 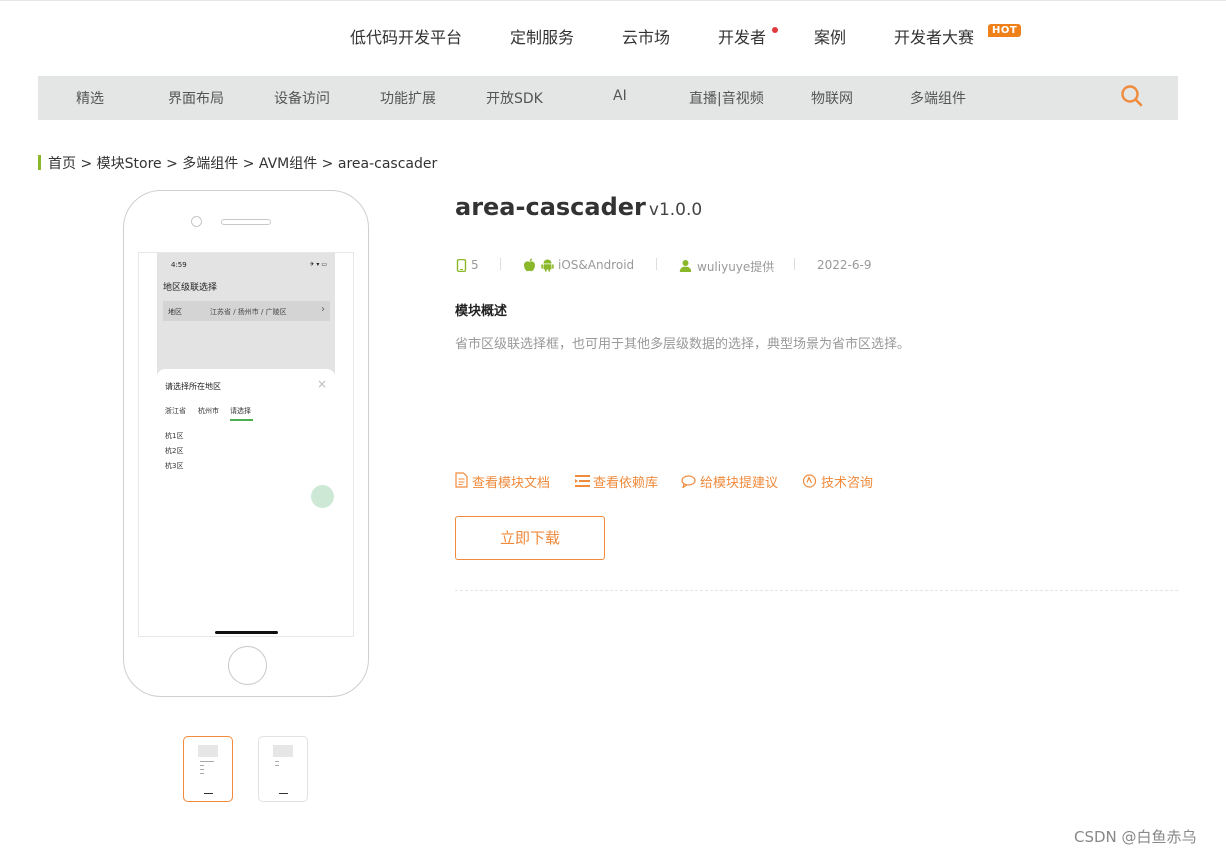 What do you see at coordinates (240, 411) in the screenshot?
I see `sheet-tab-select: 请选择` at bounding box center [240, 411].